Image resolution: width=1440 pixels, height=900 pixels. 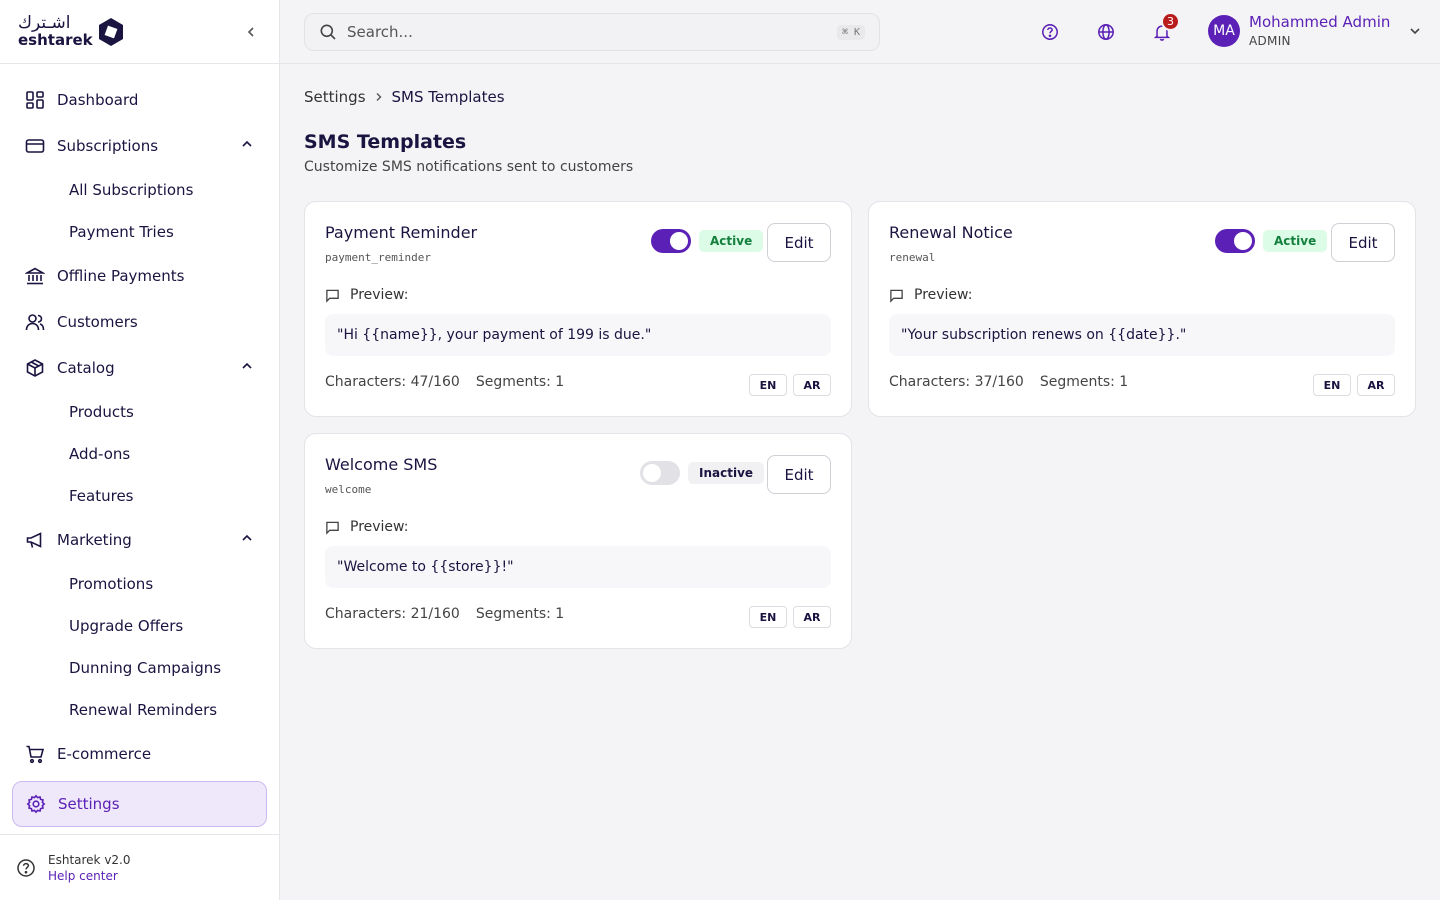 I want to click on template-title: Payment Reminder, so click(x=401, y=232).